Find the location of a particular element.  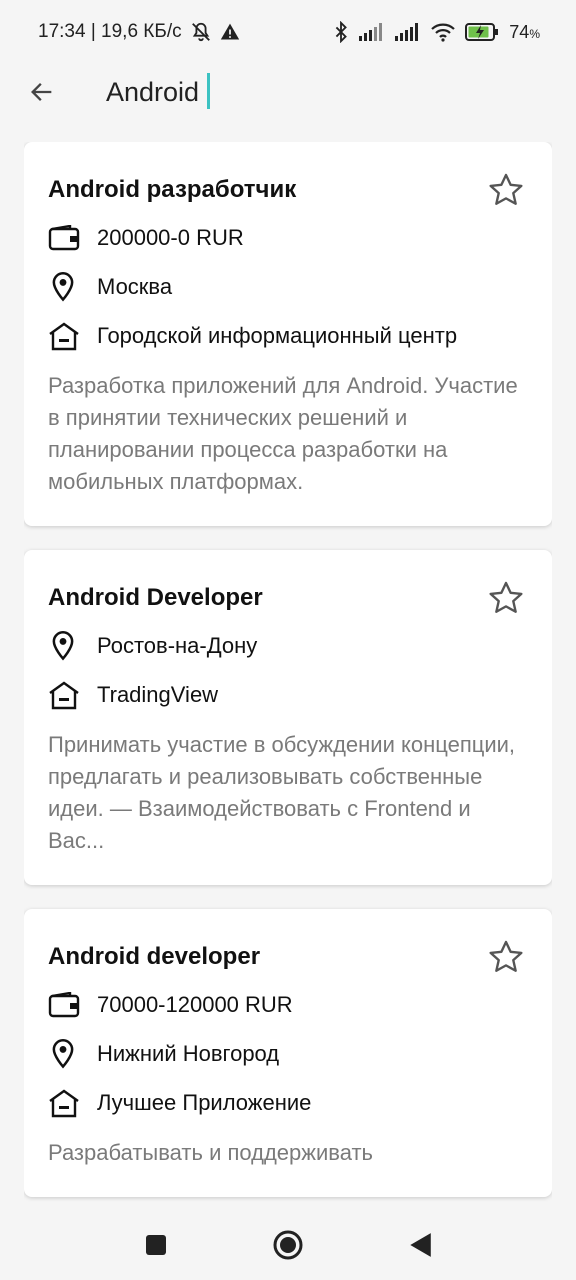

back-button is located at coordinates (42, 92).